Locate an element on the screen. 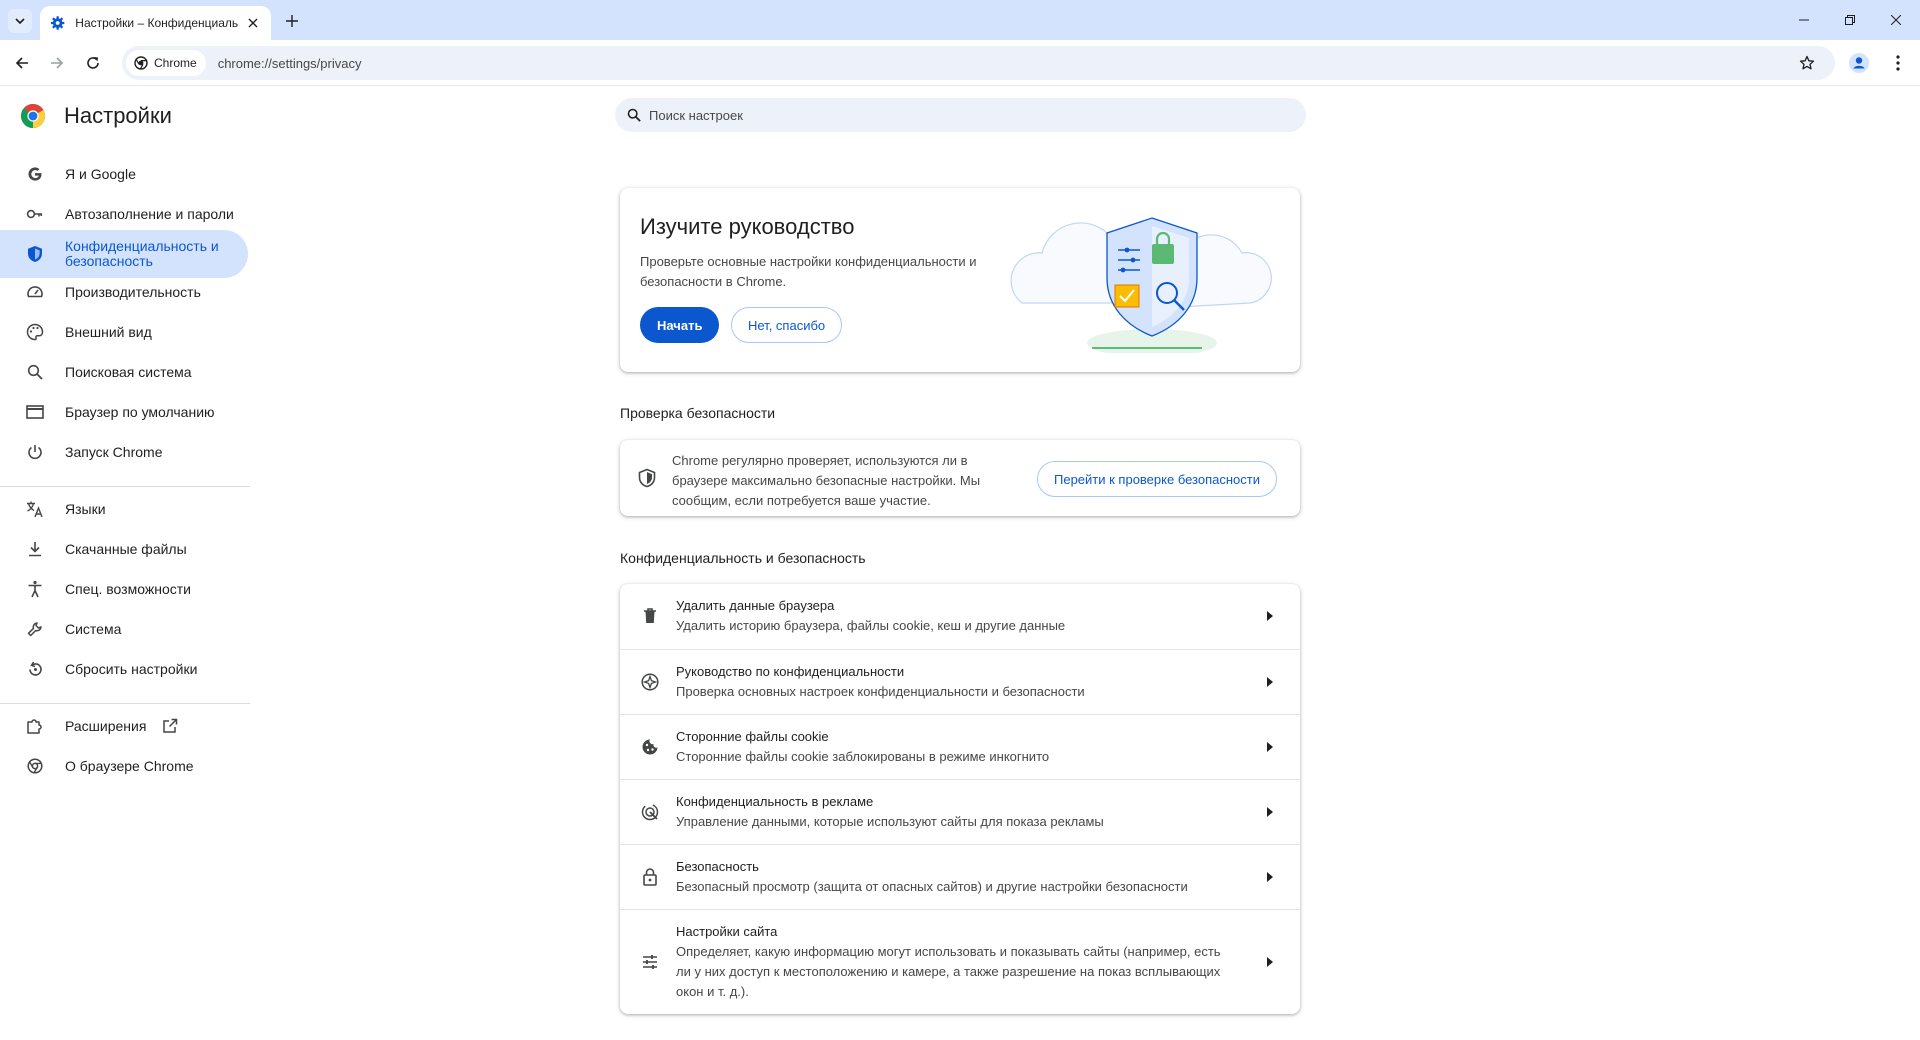  close-icon is located at coordinates (253, 23).